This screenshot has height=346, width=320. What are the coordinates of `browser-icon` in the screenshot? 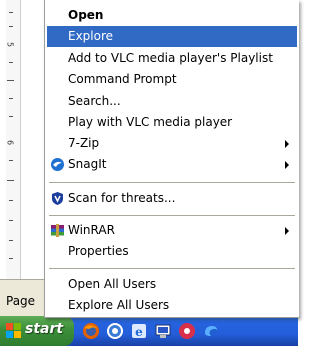 It's located at (115, 331).